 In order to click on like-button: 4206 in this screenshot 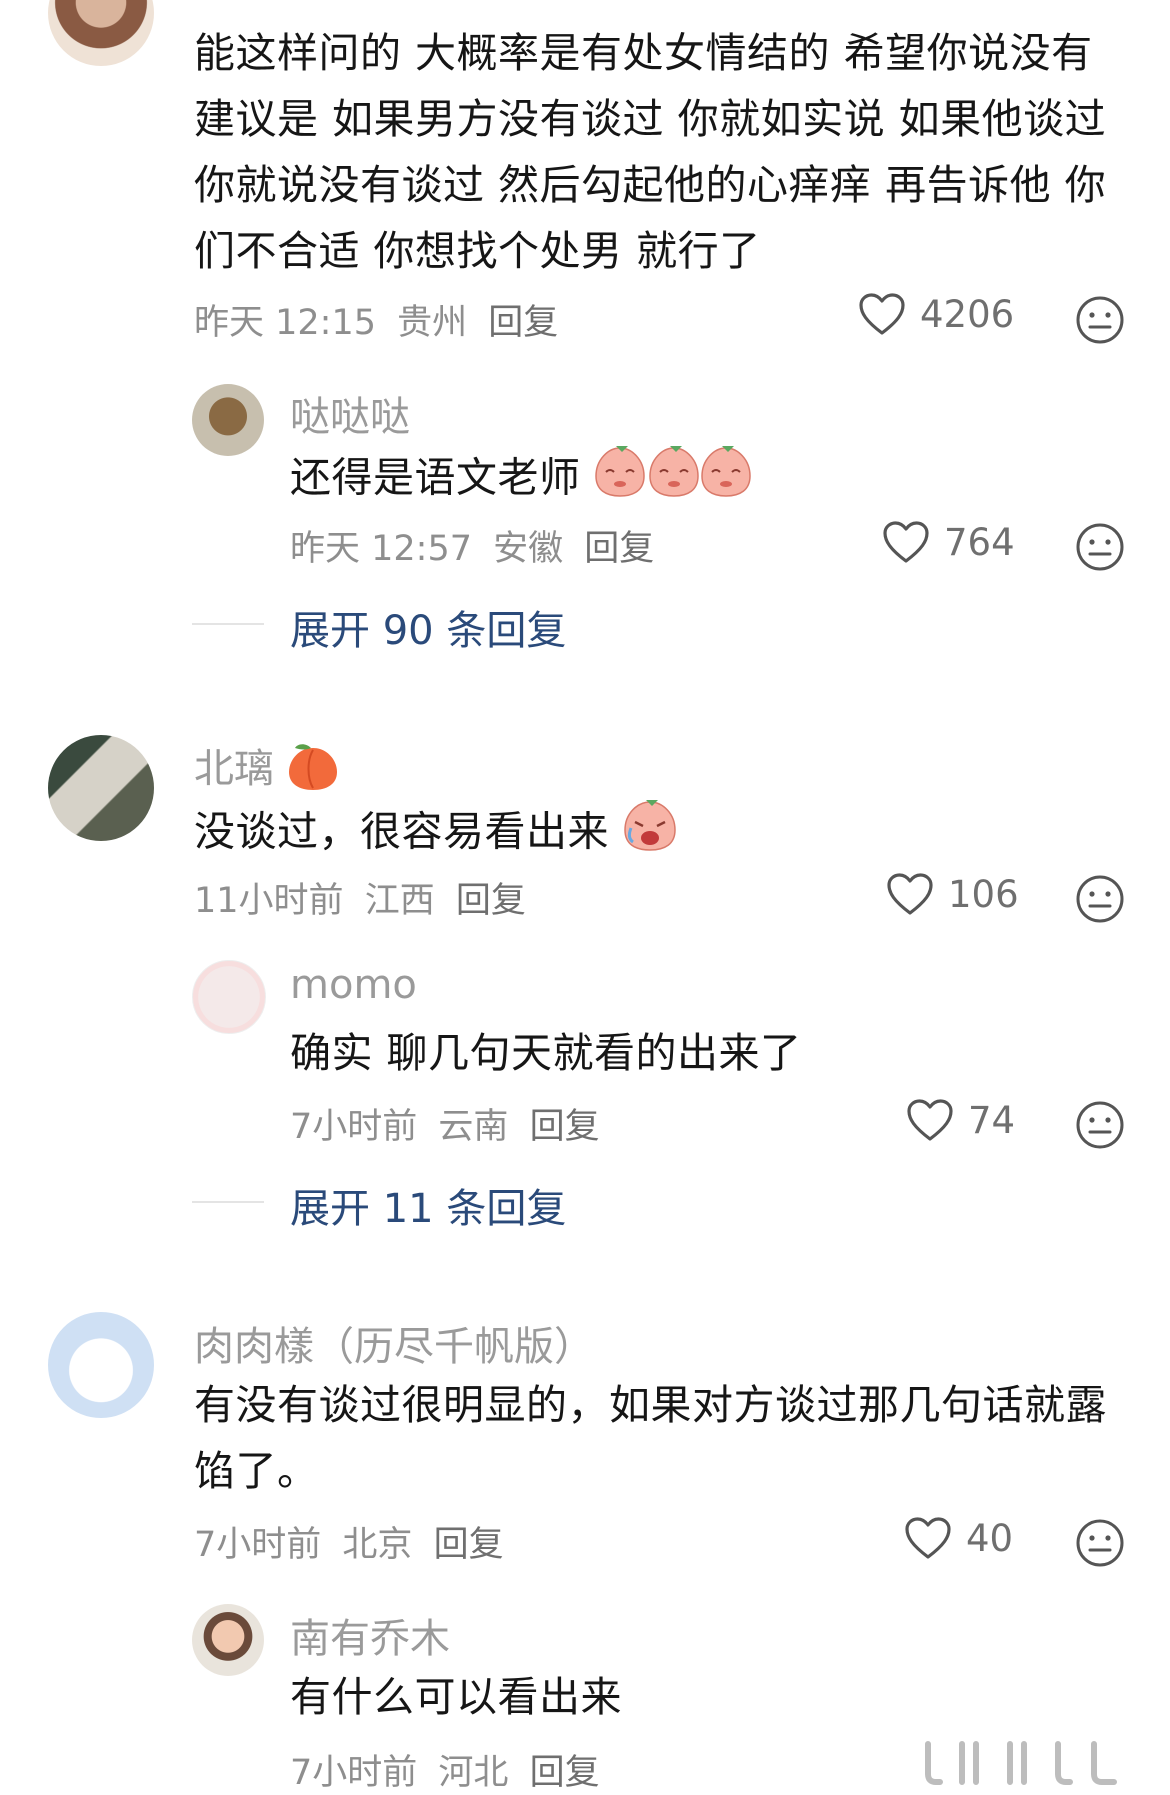, I will do `click(936, 314)`.